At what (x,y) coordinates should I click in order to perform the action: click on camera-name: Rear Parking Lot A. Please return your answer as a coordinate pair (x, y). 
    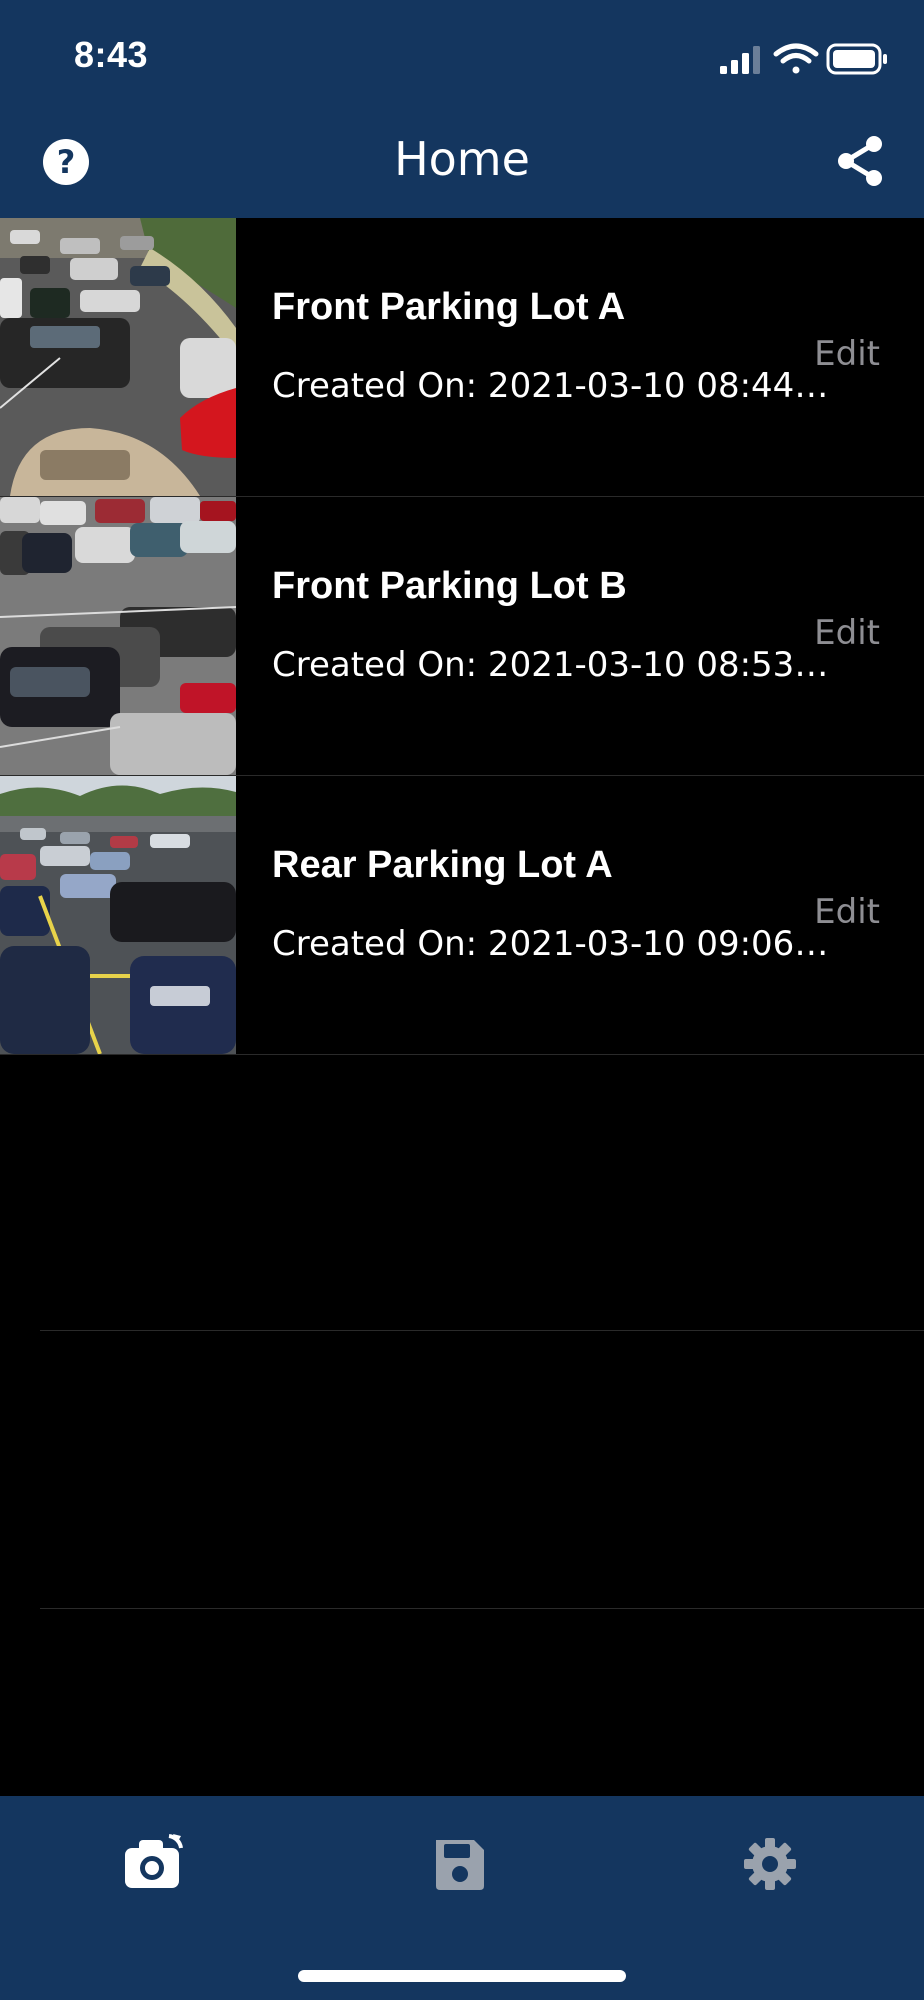
    Looking at the image, I should click on (442, 865).